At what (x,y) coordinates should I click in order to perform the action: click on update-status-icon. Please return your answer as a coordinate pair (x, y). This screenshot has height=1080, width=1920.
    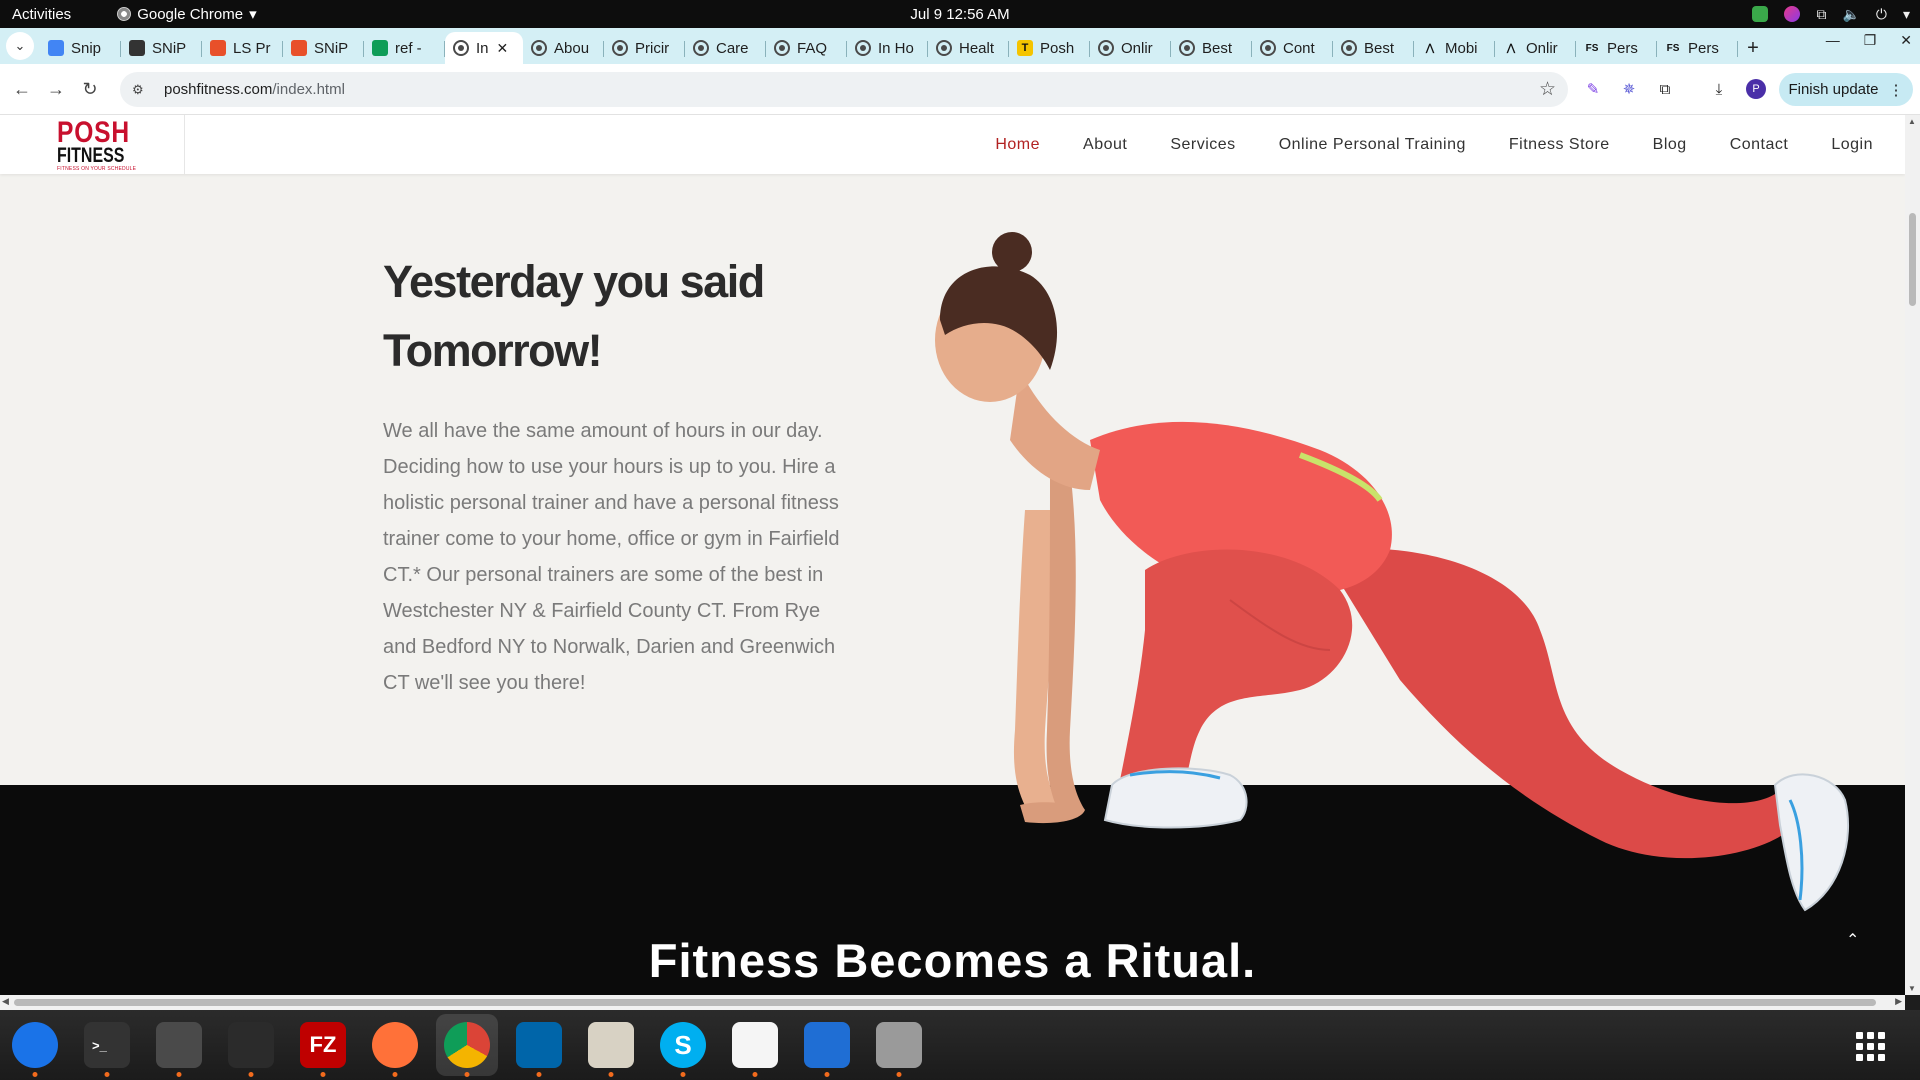
    Looking at the image, I should click on (1760, 14).